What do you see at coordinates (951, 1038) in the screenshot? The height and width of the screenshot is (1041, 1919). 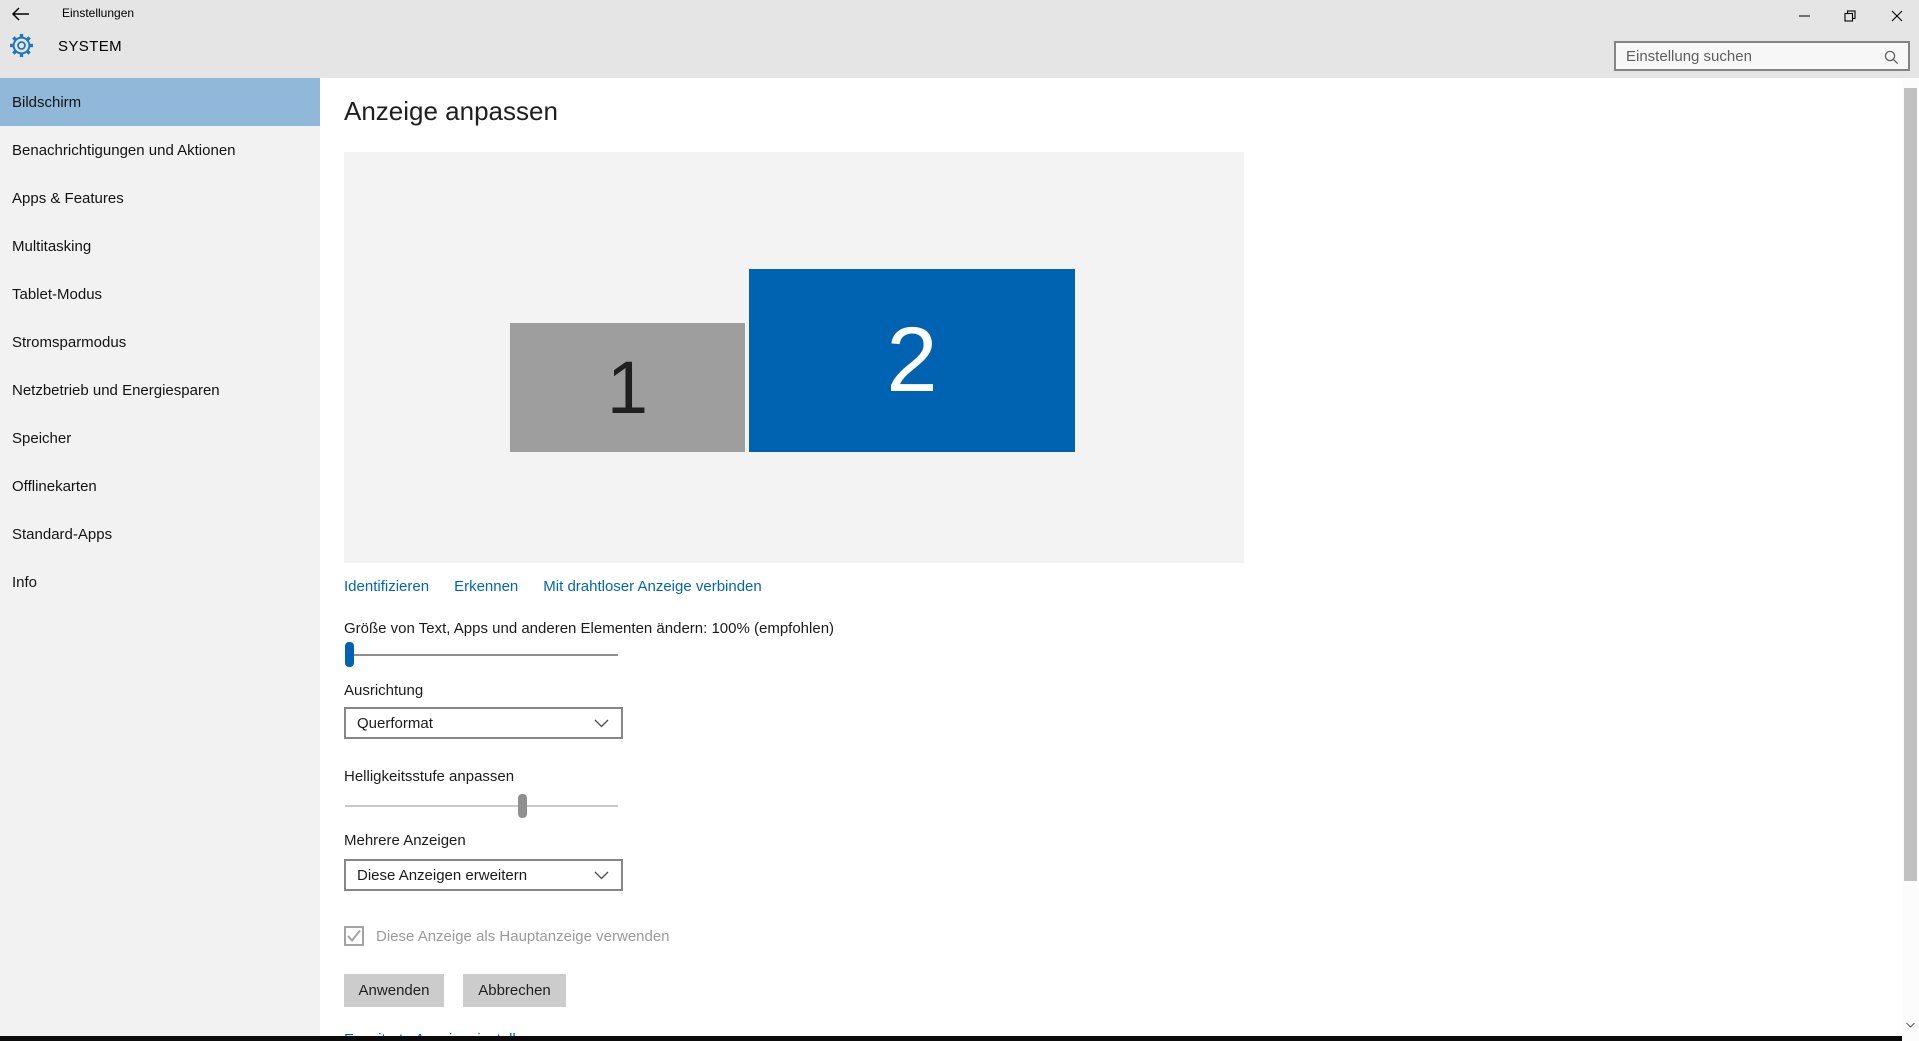 I see `window-bottom-edge` at bounding box center [951, 1038].